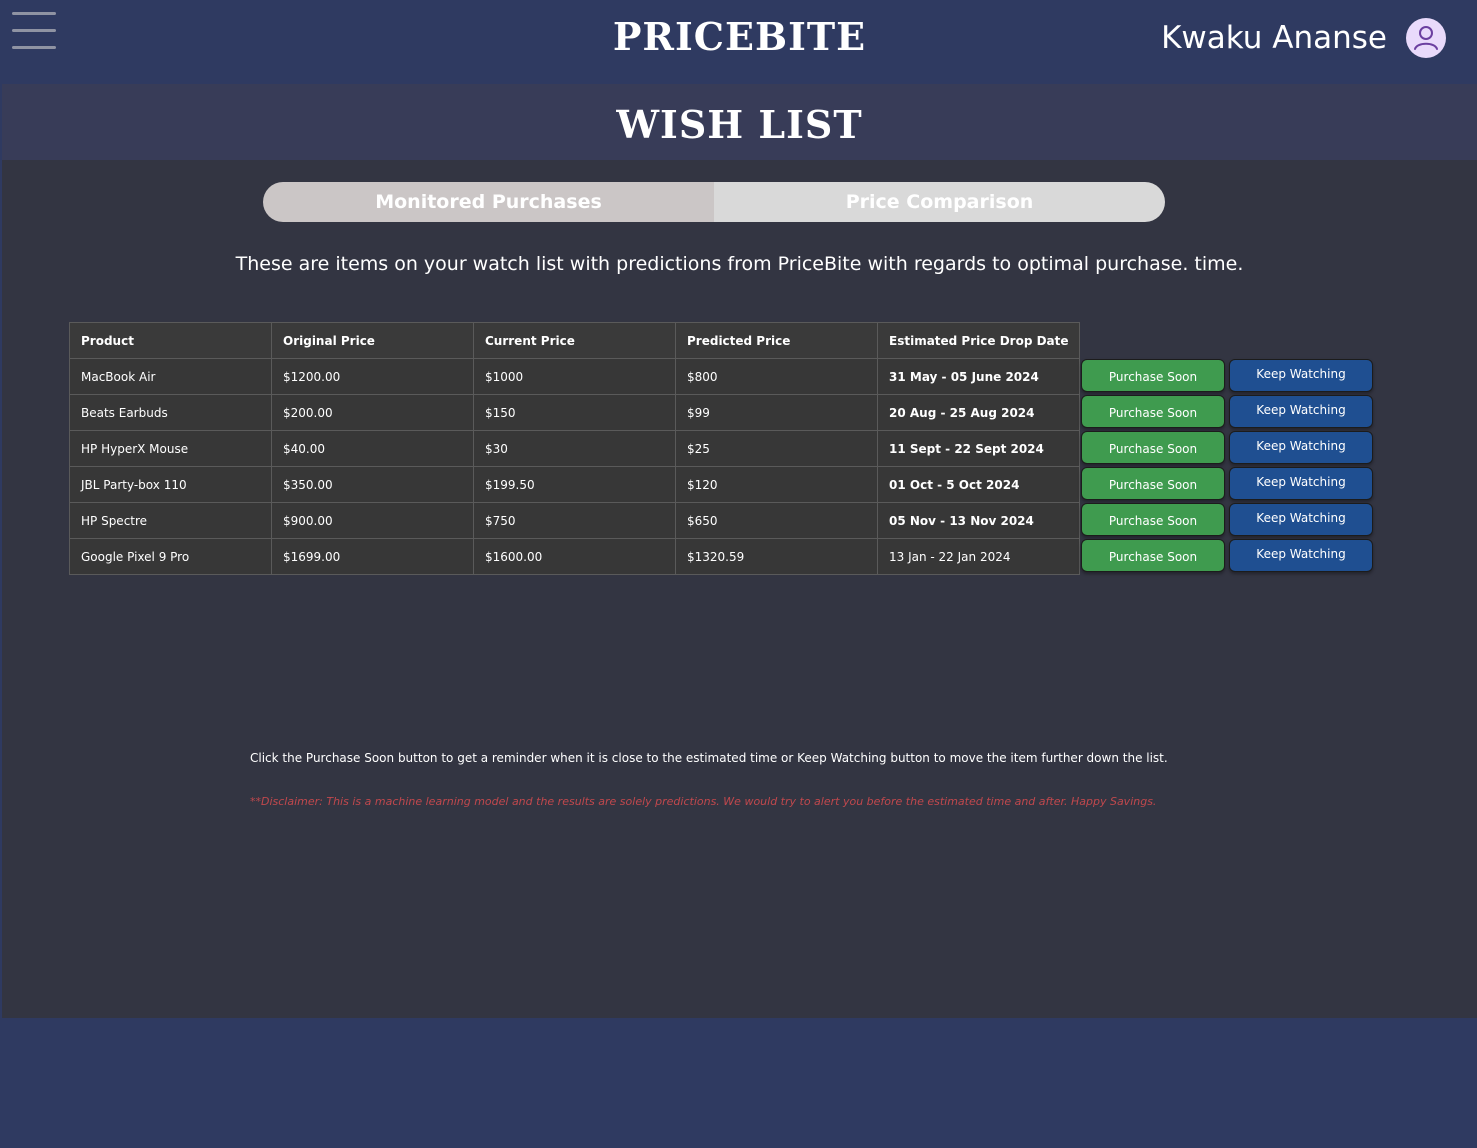 The width and height of the screenshot is (1477, 1148). What do you see at coordinates (170, 556) in the screenshot?
I see `product-cell: Google Pixel 9 Pro` at bounding box center [170, 556].